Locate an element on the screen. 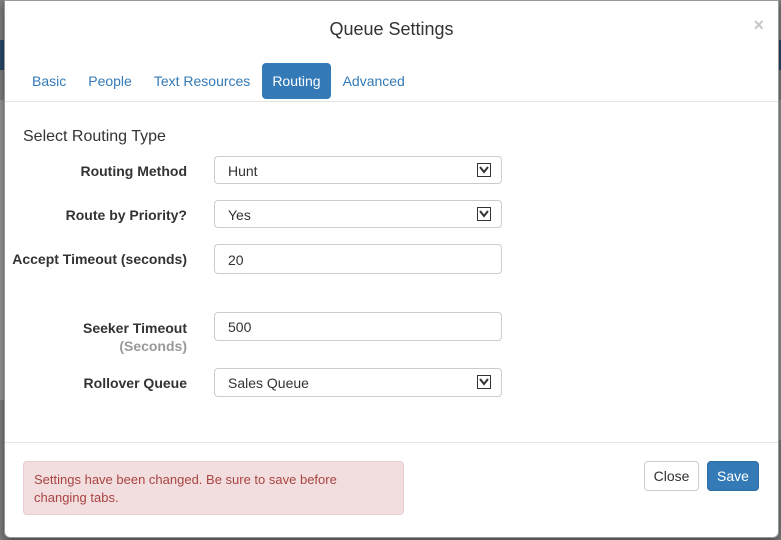 The image size is (781, 540). seeker-timeout-value: 500 is located at coordinates (240, 327).